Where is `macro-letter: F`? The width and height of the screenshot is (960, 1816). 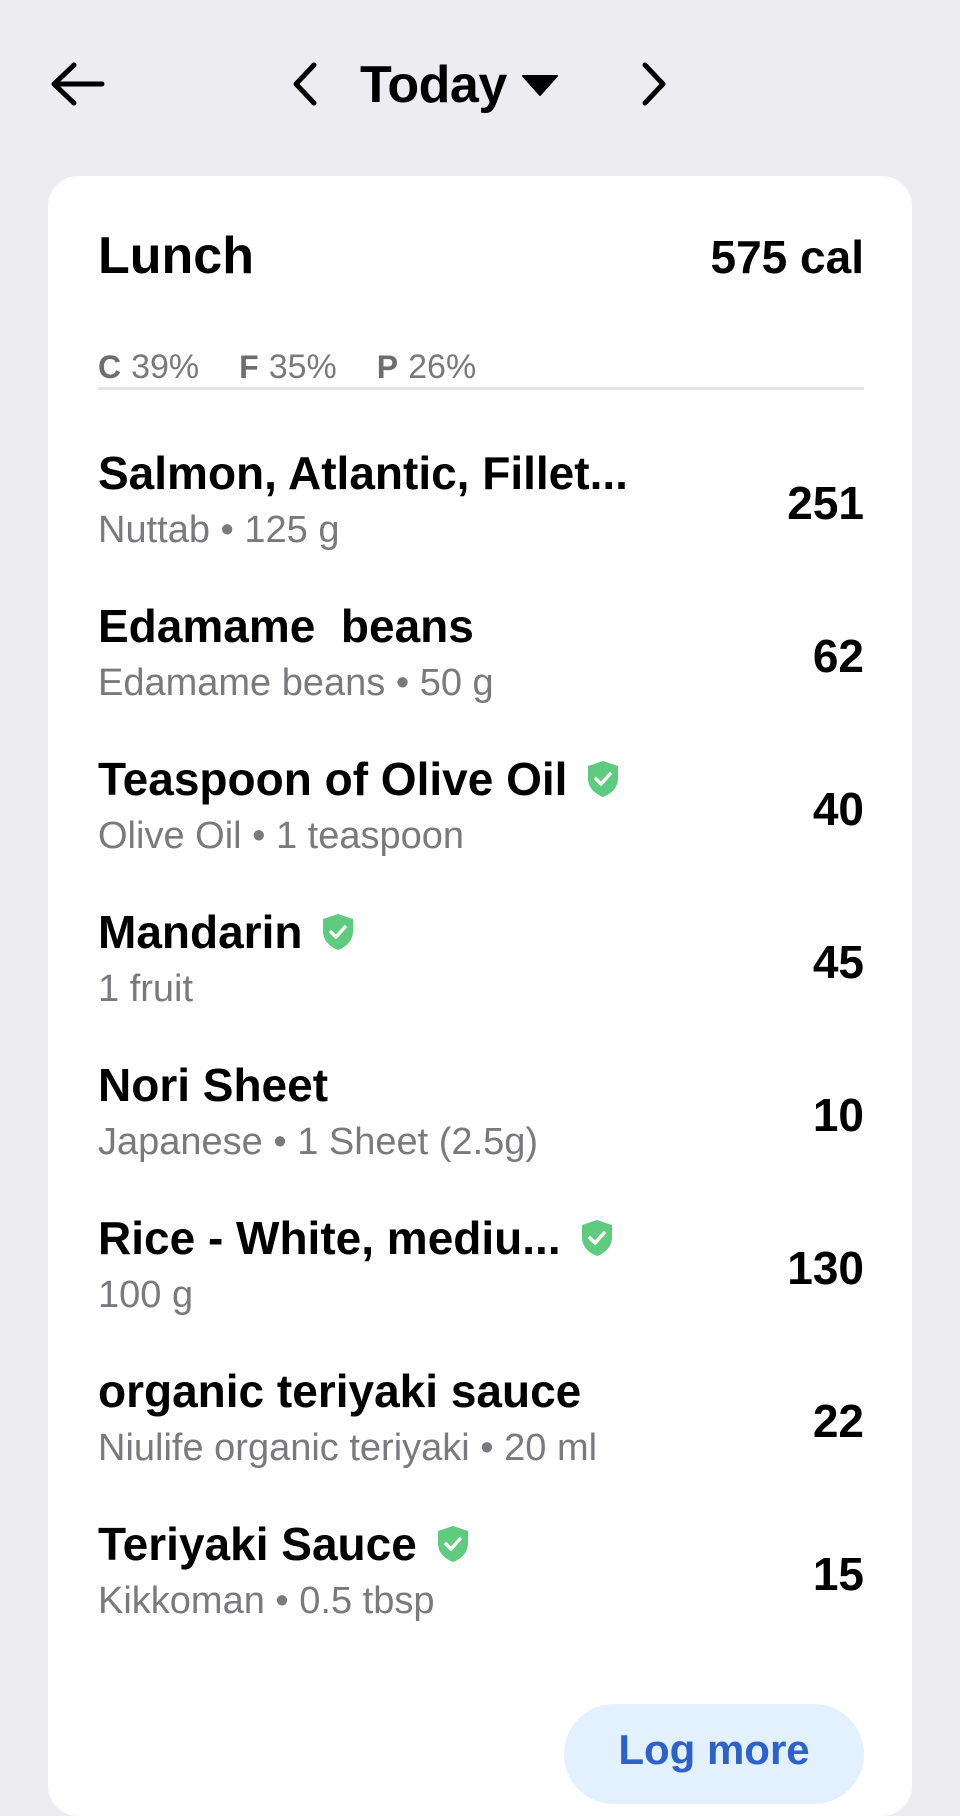 macro-letter: F is located at coordinates (249, 367).